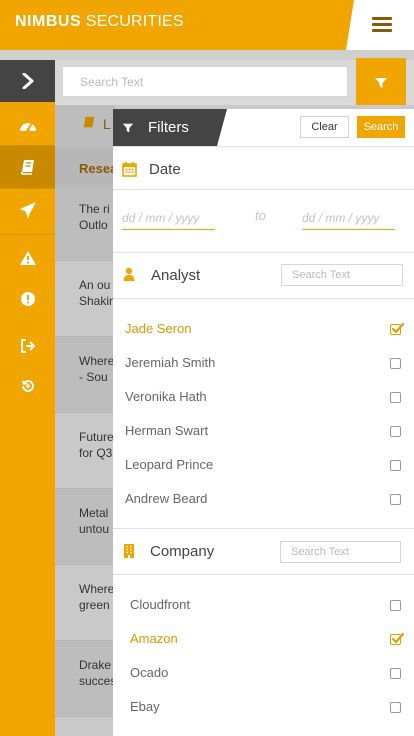  Describe the element at coordinates (107, 124) in the screenshot. I see `research-list-title: L` at that location.